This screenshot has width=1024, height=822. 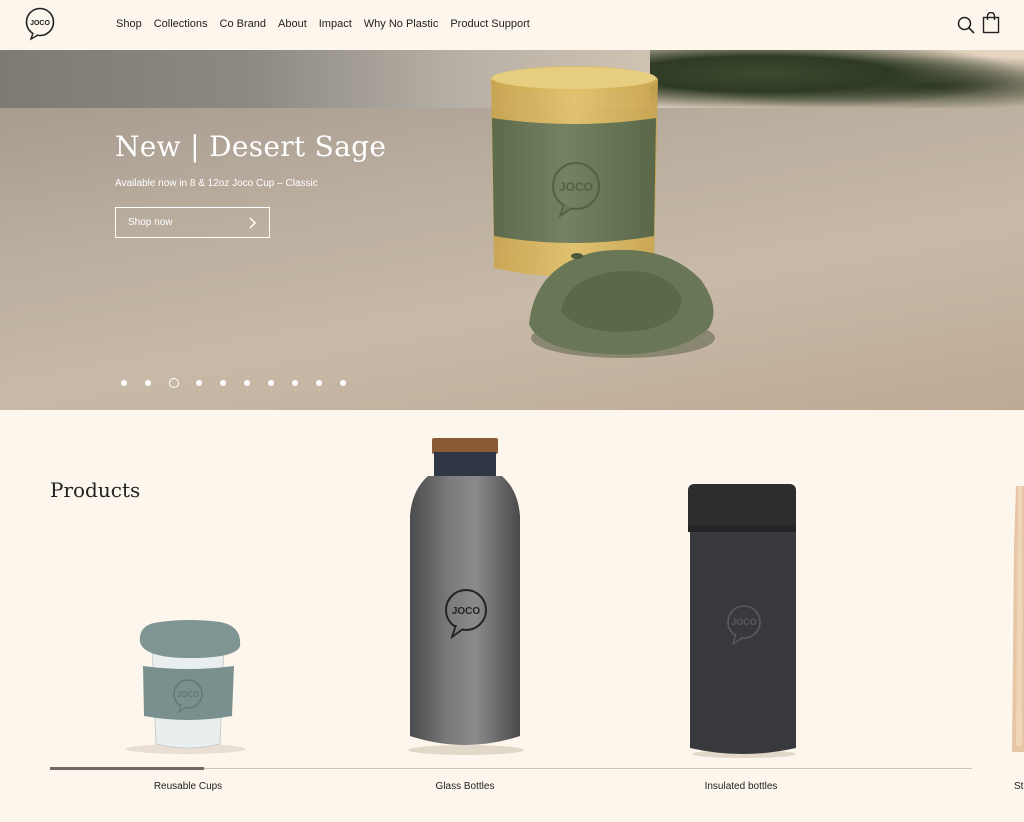 I want to click on category-reusable-cups: Reusable Cups, so click(x=188, y=786).